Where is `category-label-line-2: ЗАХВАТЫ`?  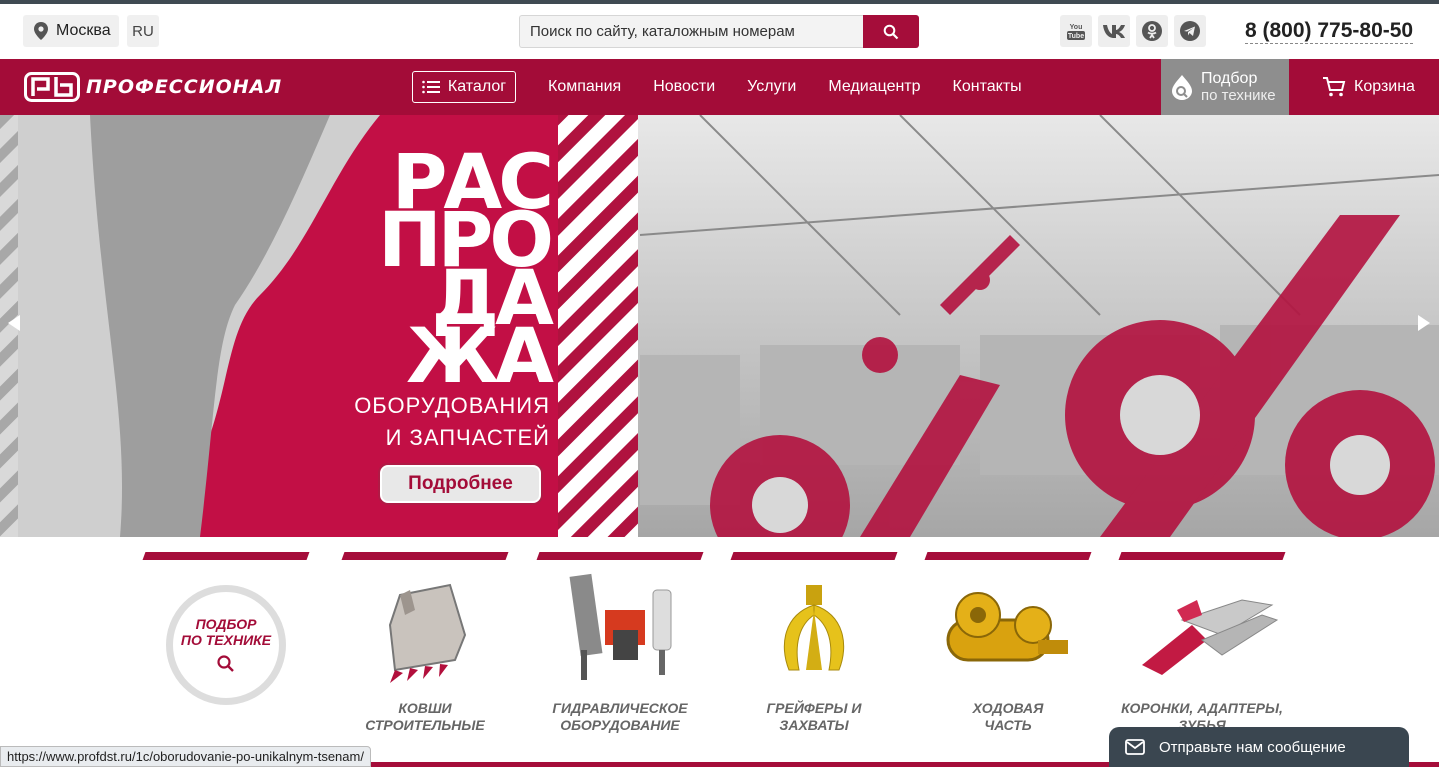
category-label-line-2: ЗАХВАТЫ is located at coordinates (814, 725).